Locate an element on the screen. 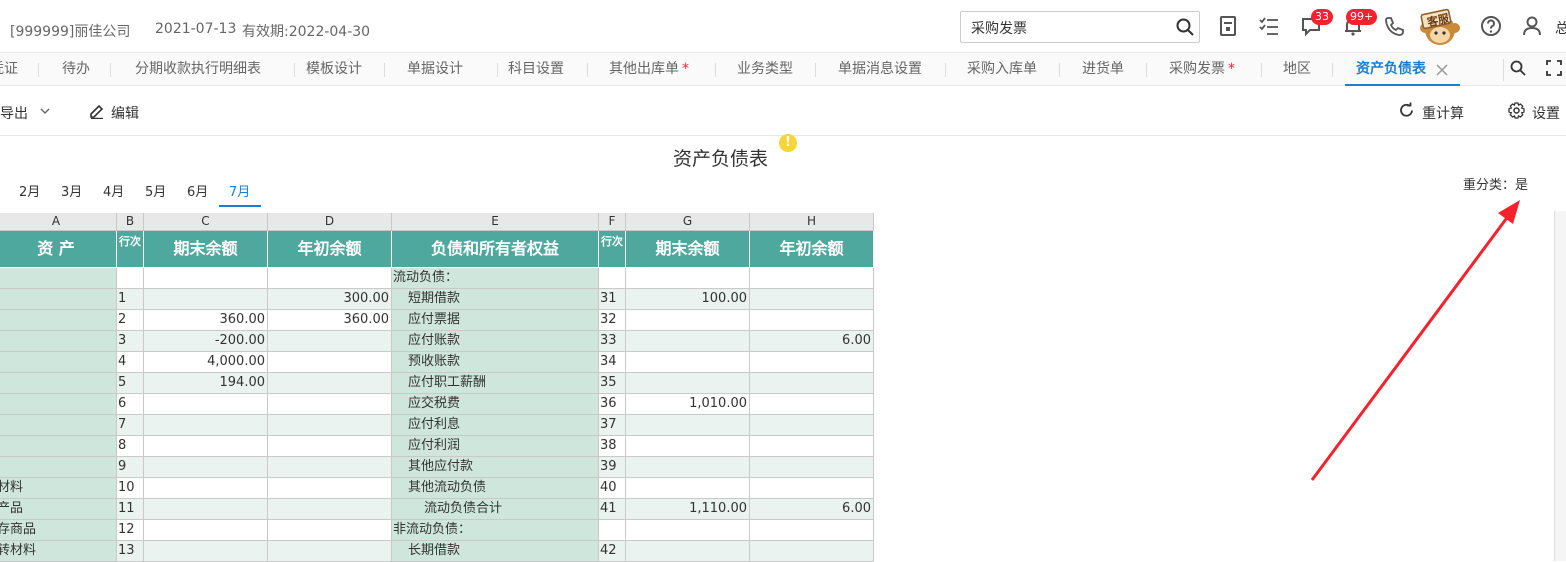 Image resolution: width=1566 pixels, height=562 pixels. search-box is located at coordinates (1080, 27).